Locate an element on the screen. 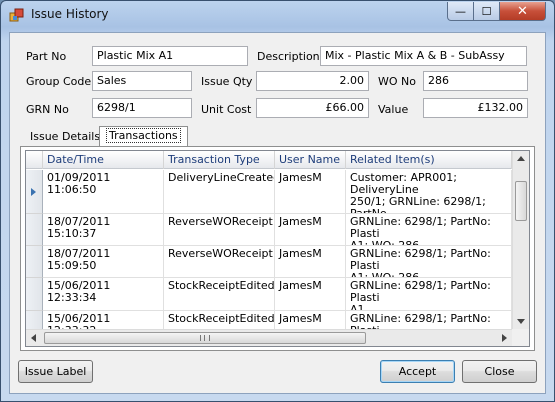 This screenshot has height=402, width=555. grn-no-field: 6298/1 is located at coordinates (142, 108).